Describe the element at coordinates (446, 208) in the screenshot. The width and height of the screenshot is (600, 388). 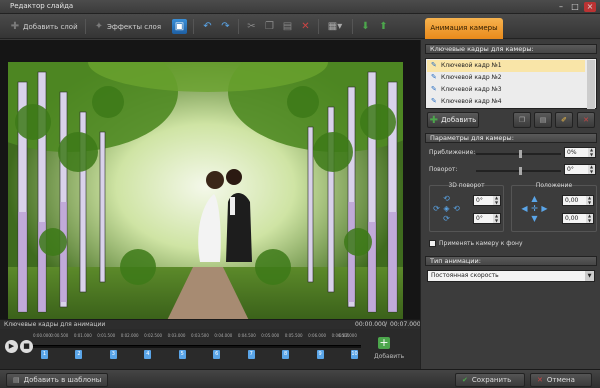
I see `rotate-center-icon: ◈` at that location.